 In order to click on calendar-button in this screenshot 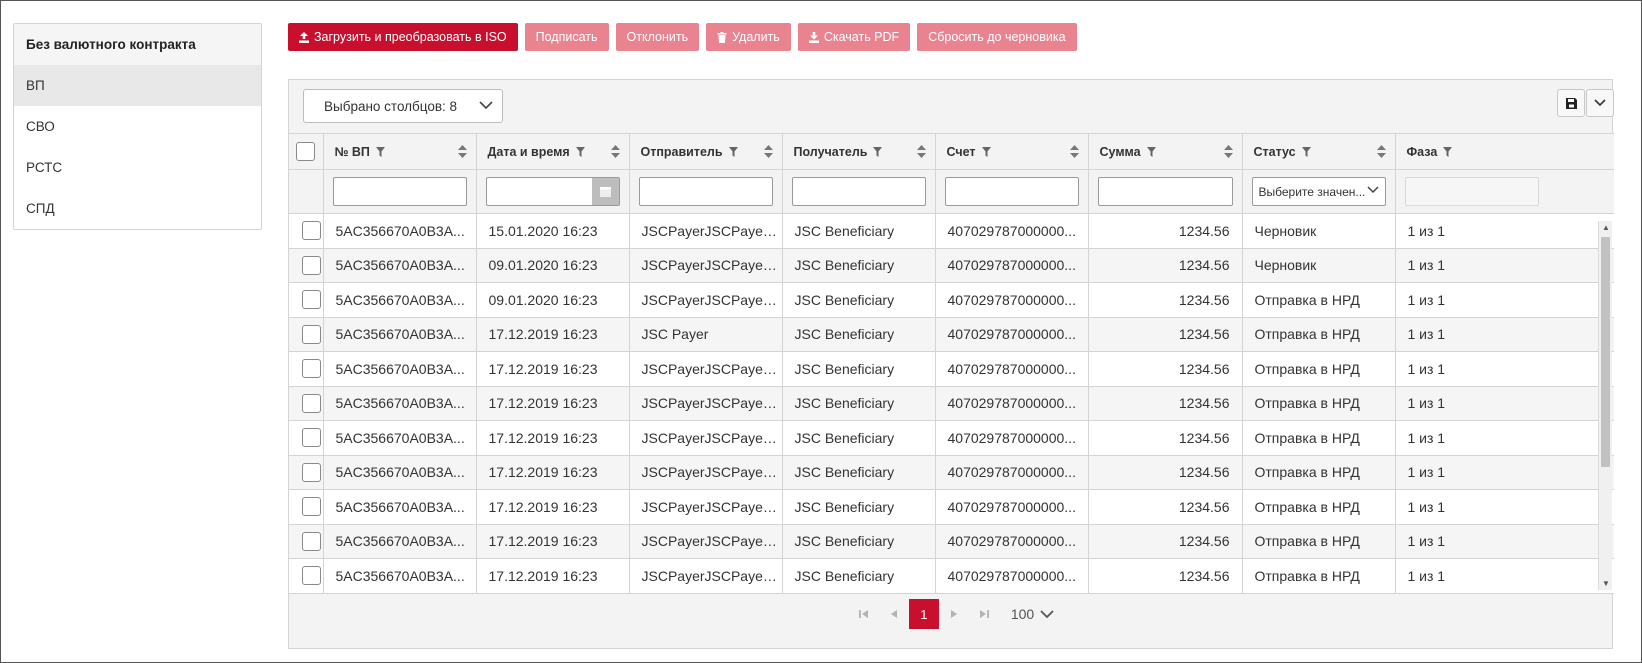, I will do `click(605, 191)`.